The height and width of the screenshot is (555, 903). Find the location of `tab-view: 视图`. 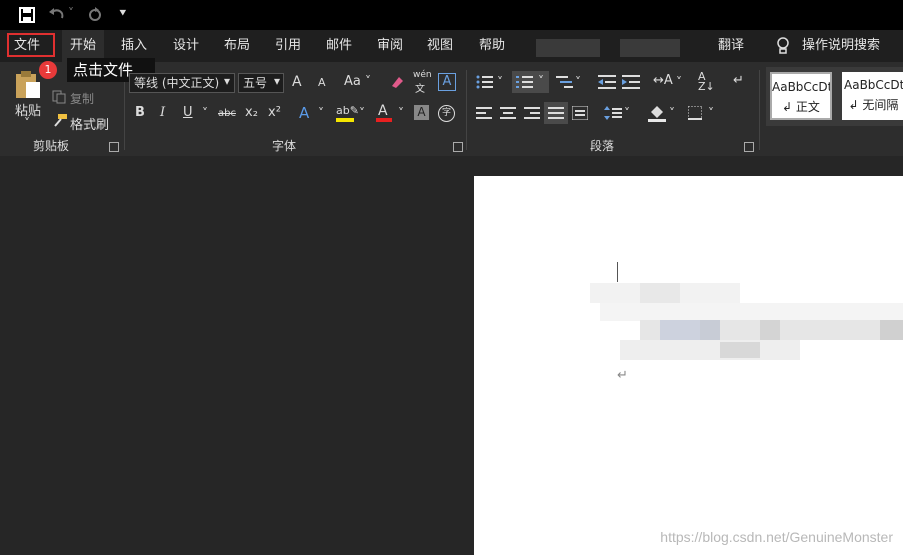

tab-view: 视图 is located at coordinates (440, 46).